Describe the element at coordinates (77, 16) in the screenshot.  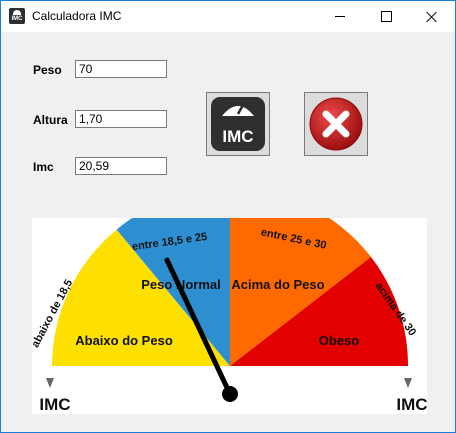
I see `window-title: Calculadora IMC` at that location.